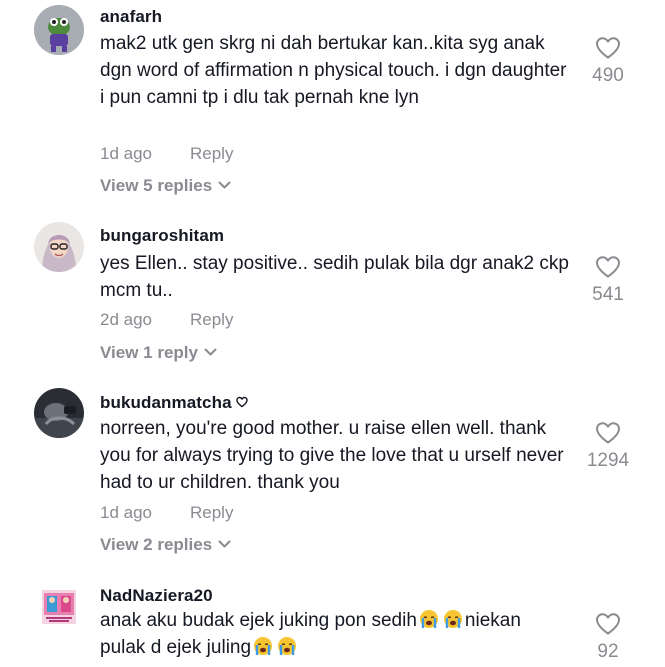 The image size is (665, 667). I want to click on comment-text-part: anak aku budak ejek juking pon sedih, so click(258, 620).